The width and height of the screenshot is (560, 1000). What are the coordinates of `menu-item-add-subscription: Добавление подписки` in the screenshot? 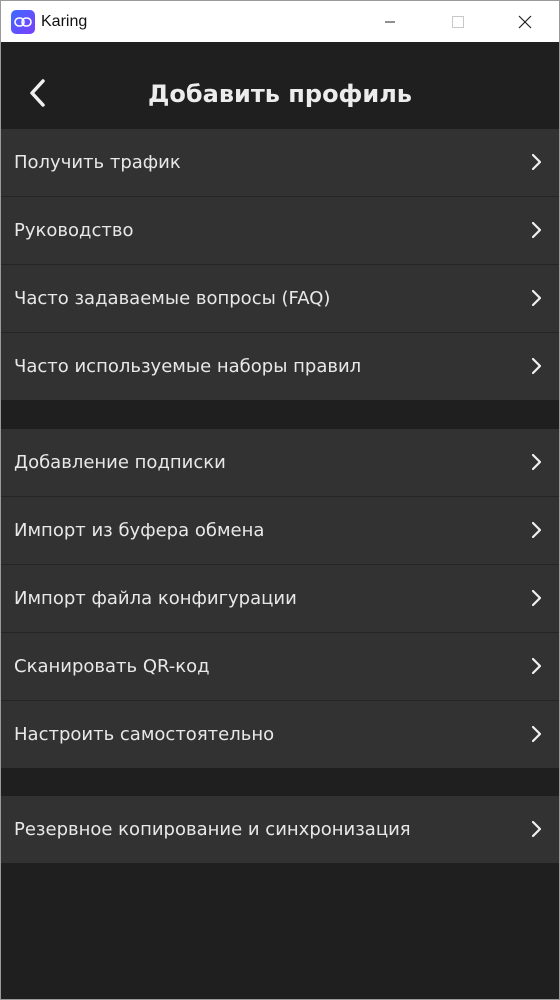 It's located at (280, 463).